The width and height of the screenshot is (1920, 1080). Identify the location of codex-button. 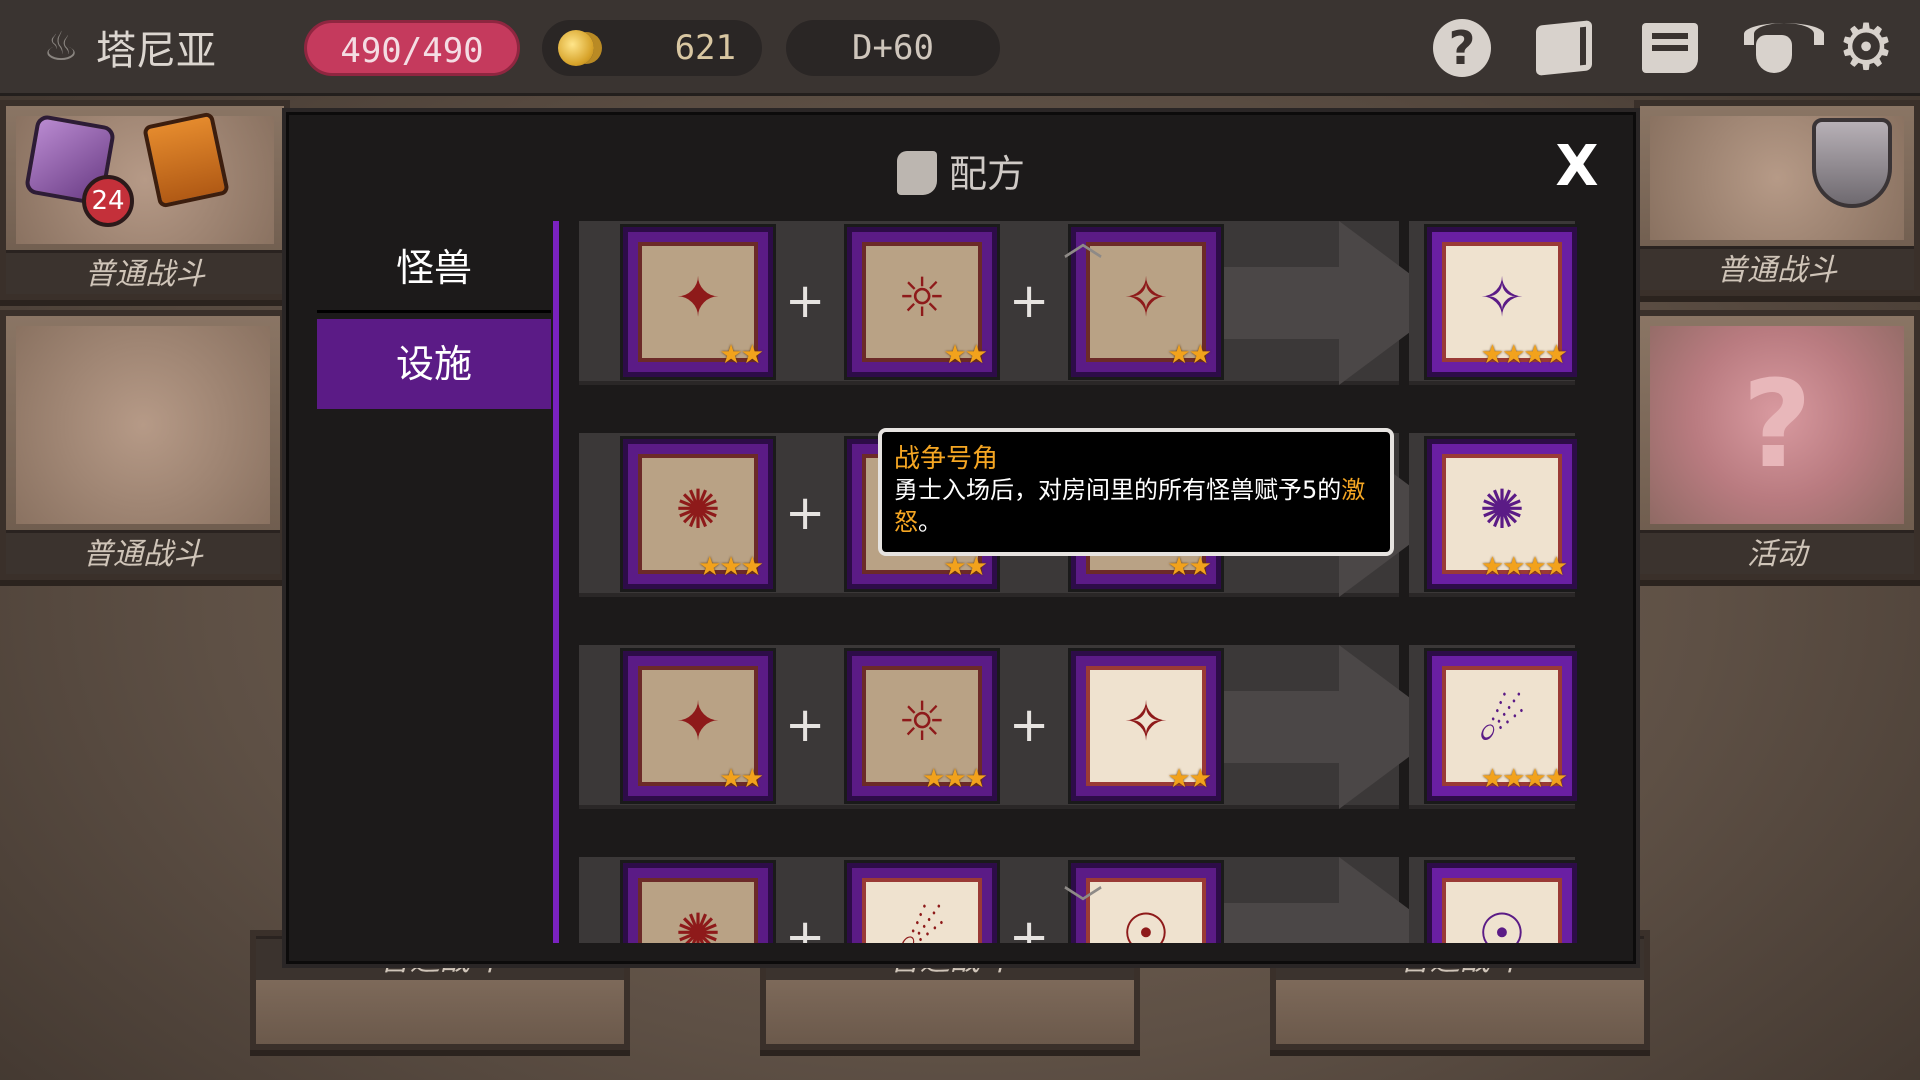
(1564, 48).